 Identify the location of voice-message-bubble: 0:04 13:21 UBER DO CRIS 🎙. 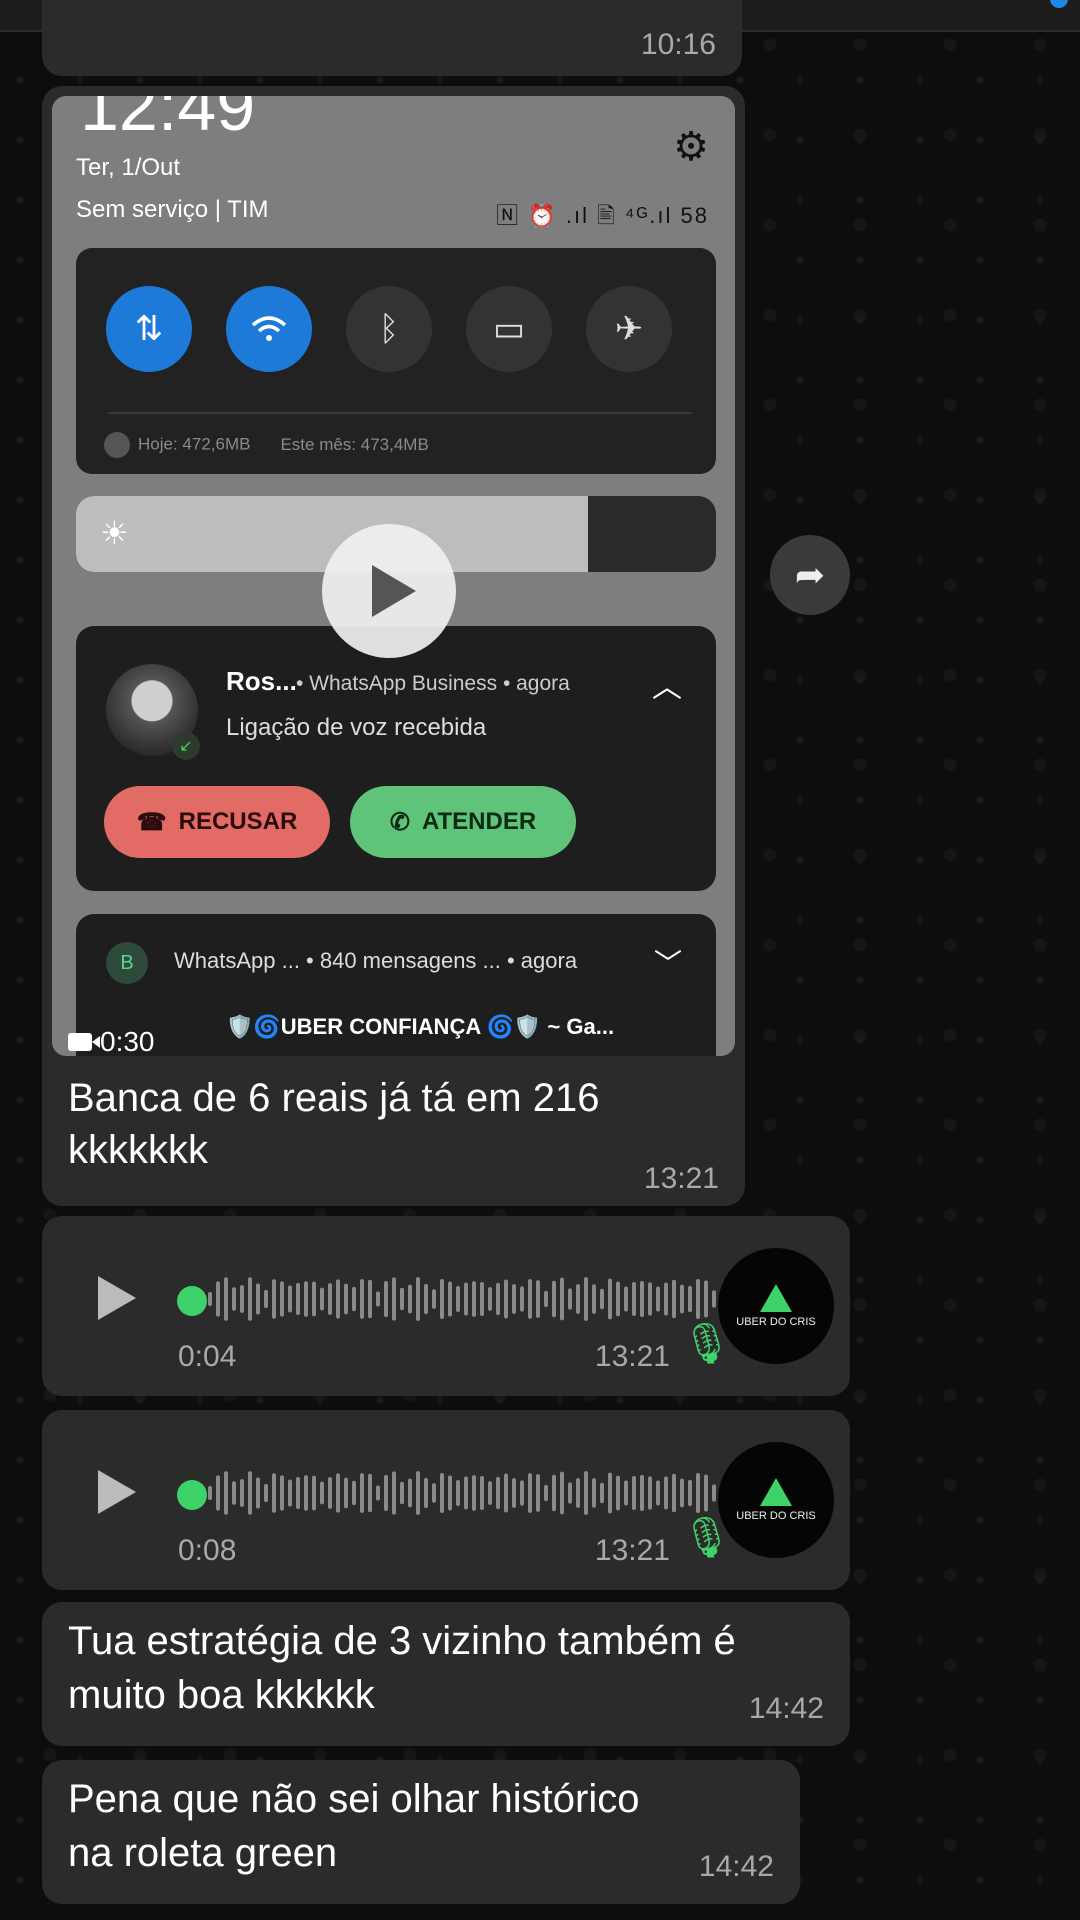
(446, 1306).